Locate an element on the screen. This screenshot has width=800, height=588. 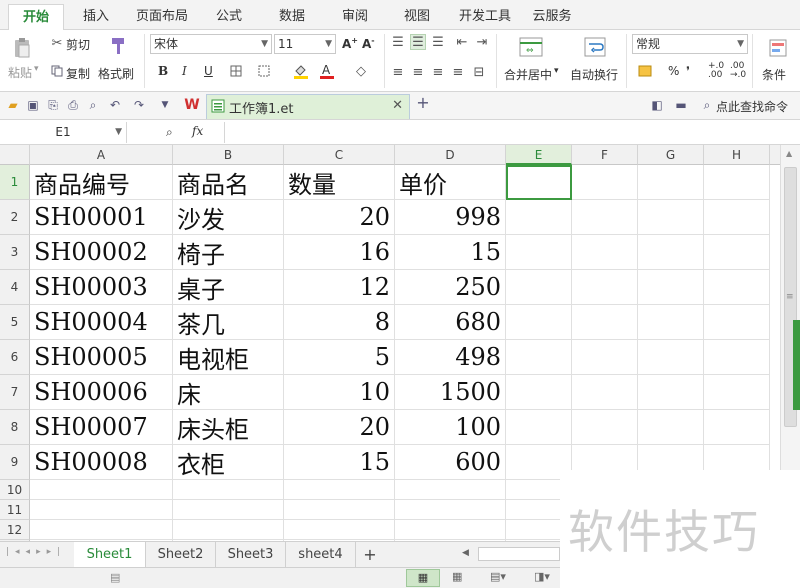
font-color-icon: A is located at coordinates (327, 71).